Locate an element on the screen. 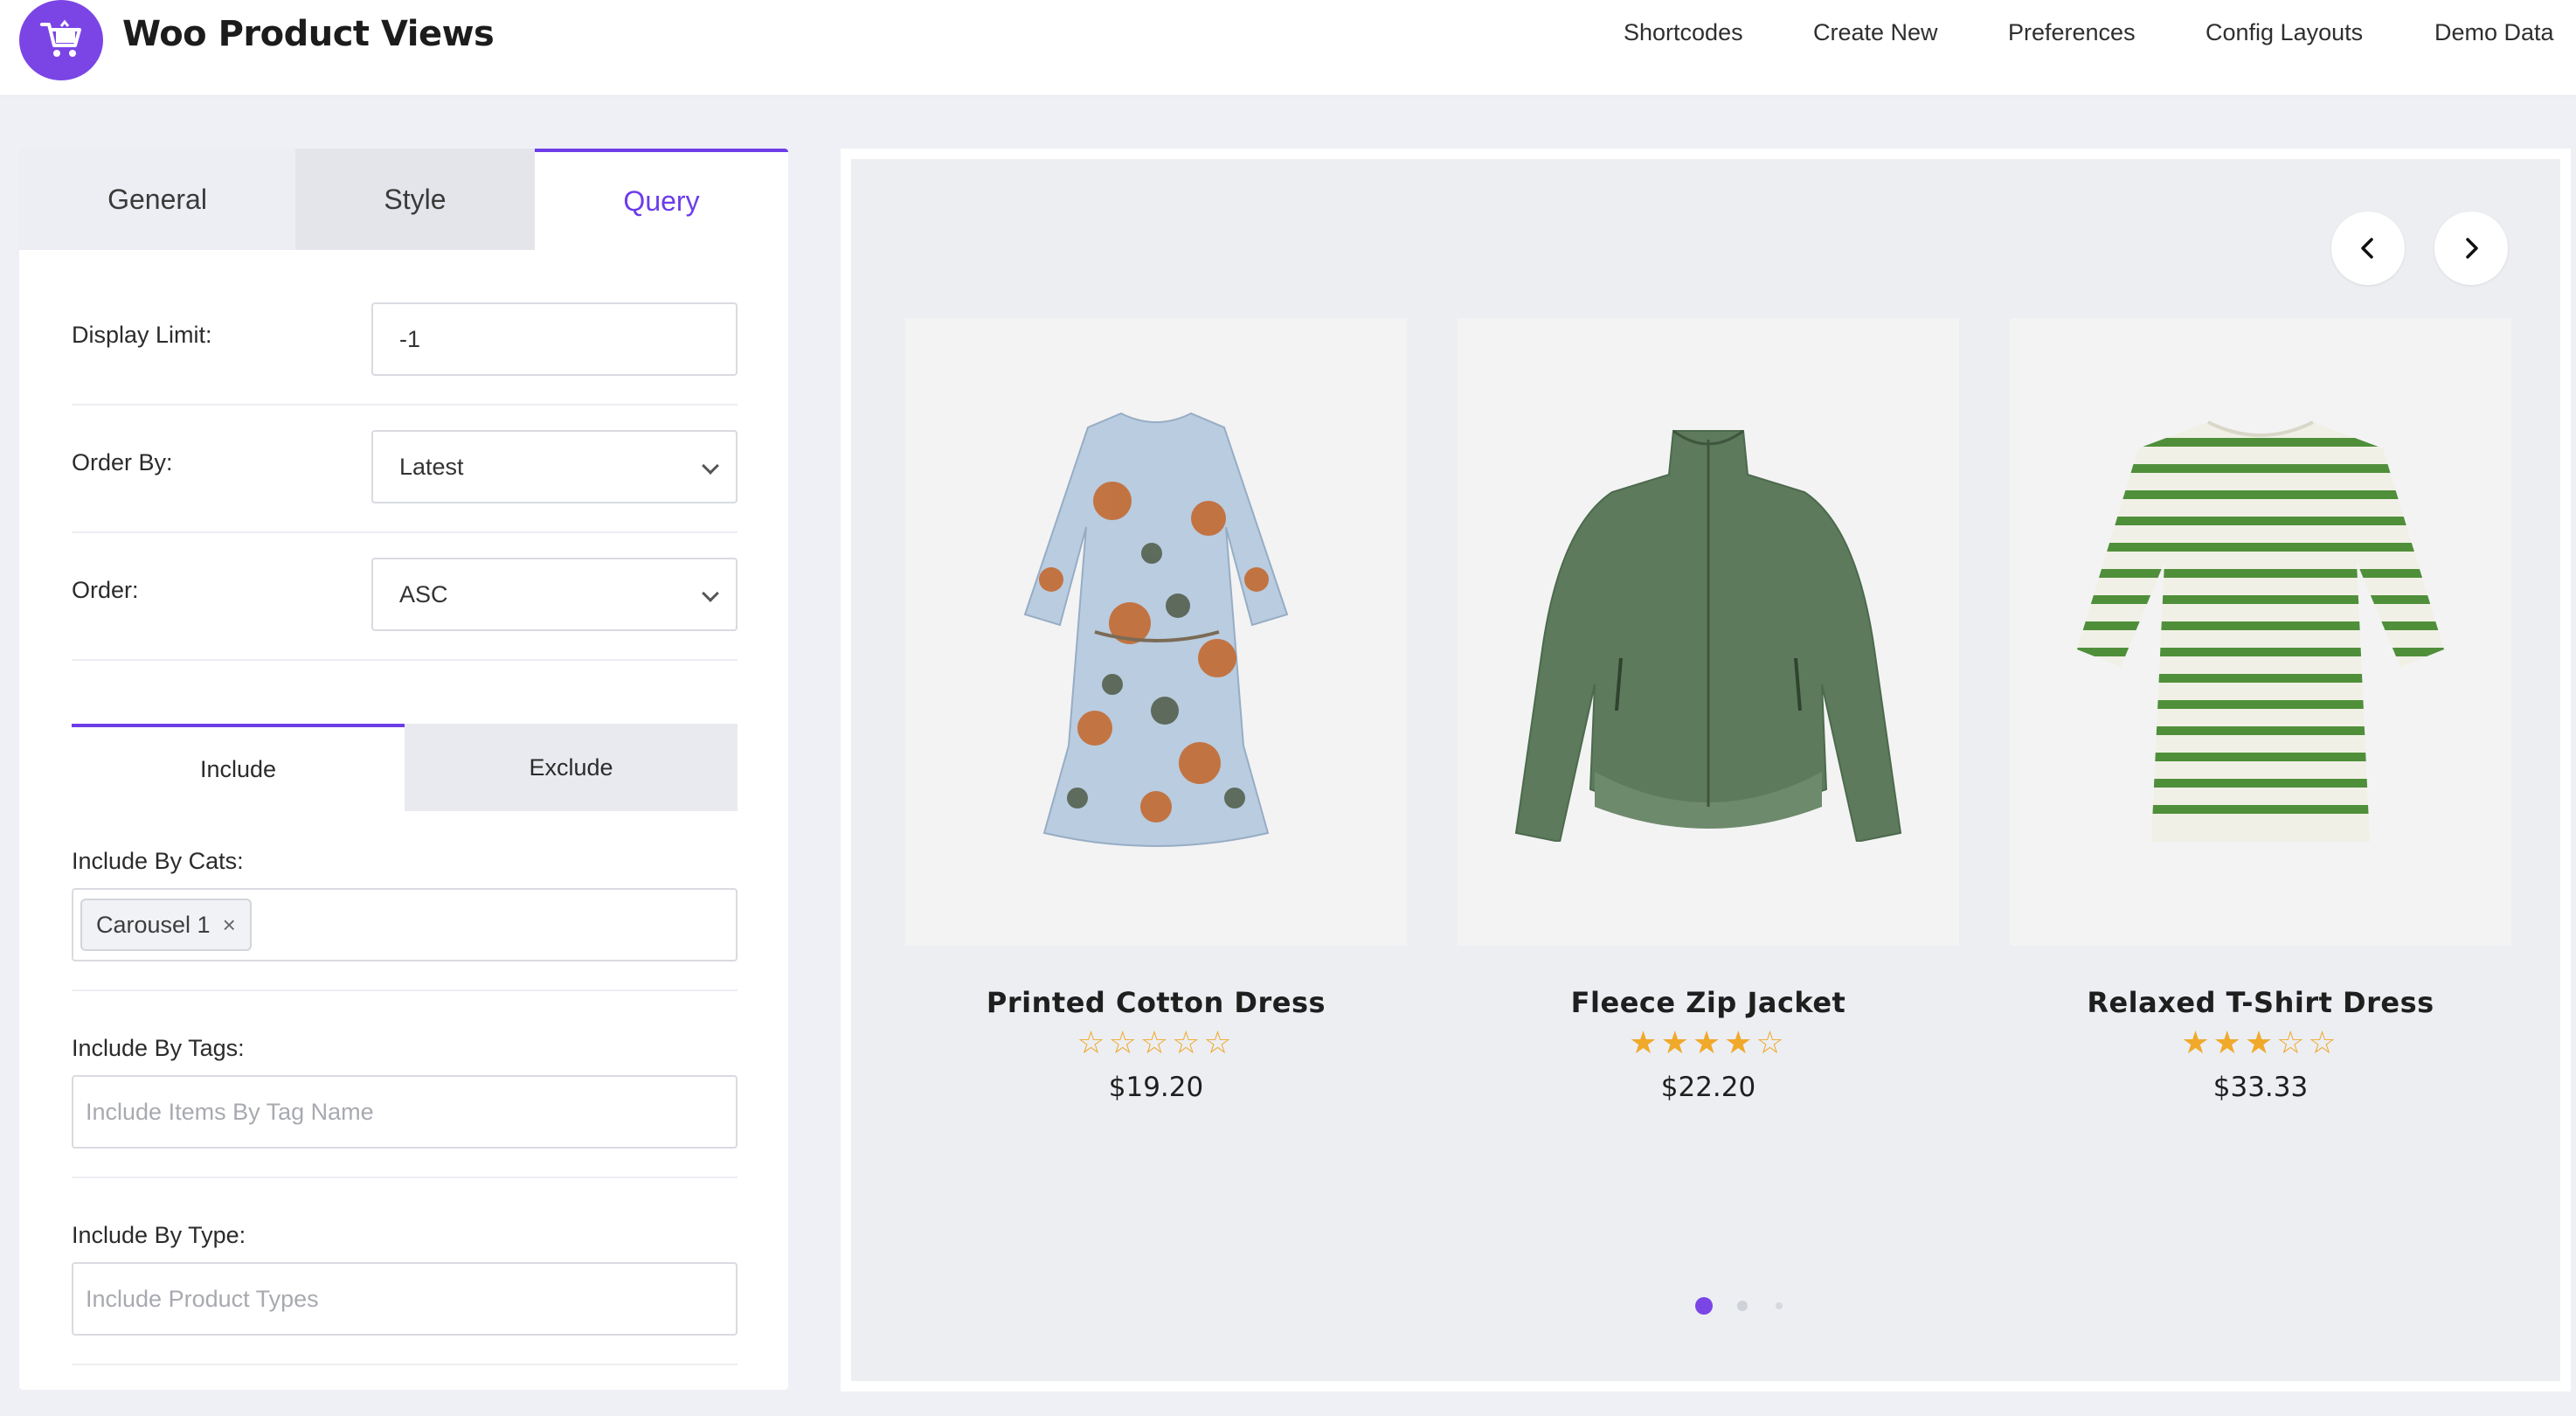  pagination-dot-active is located at coordinates (1704, 1306).